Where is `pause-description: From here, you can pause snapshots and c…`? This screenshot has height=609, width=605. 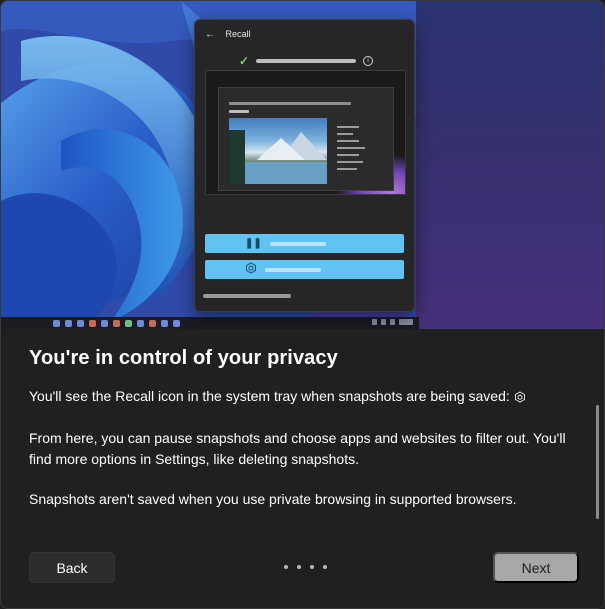 pause-description: From here, you can pause snapshots and c… is located at coordinates (297, 448).